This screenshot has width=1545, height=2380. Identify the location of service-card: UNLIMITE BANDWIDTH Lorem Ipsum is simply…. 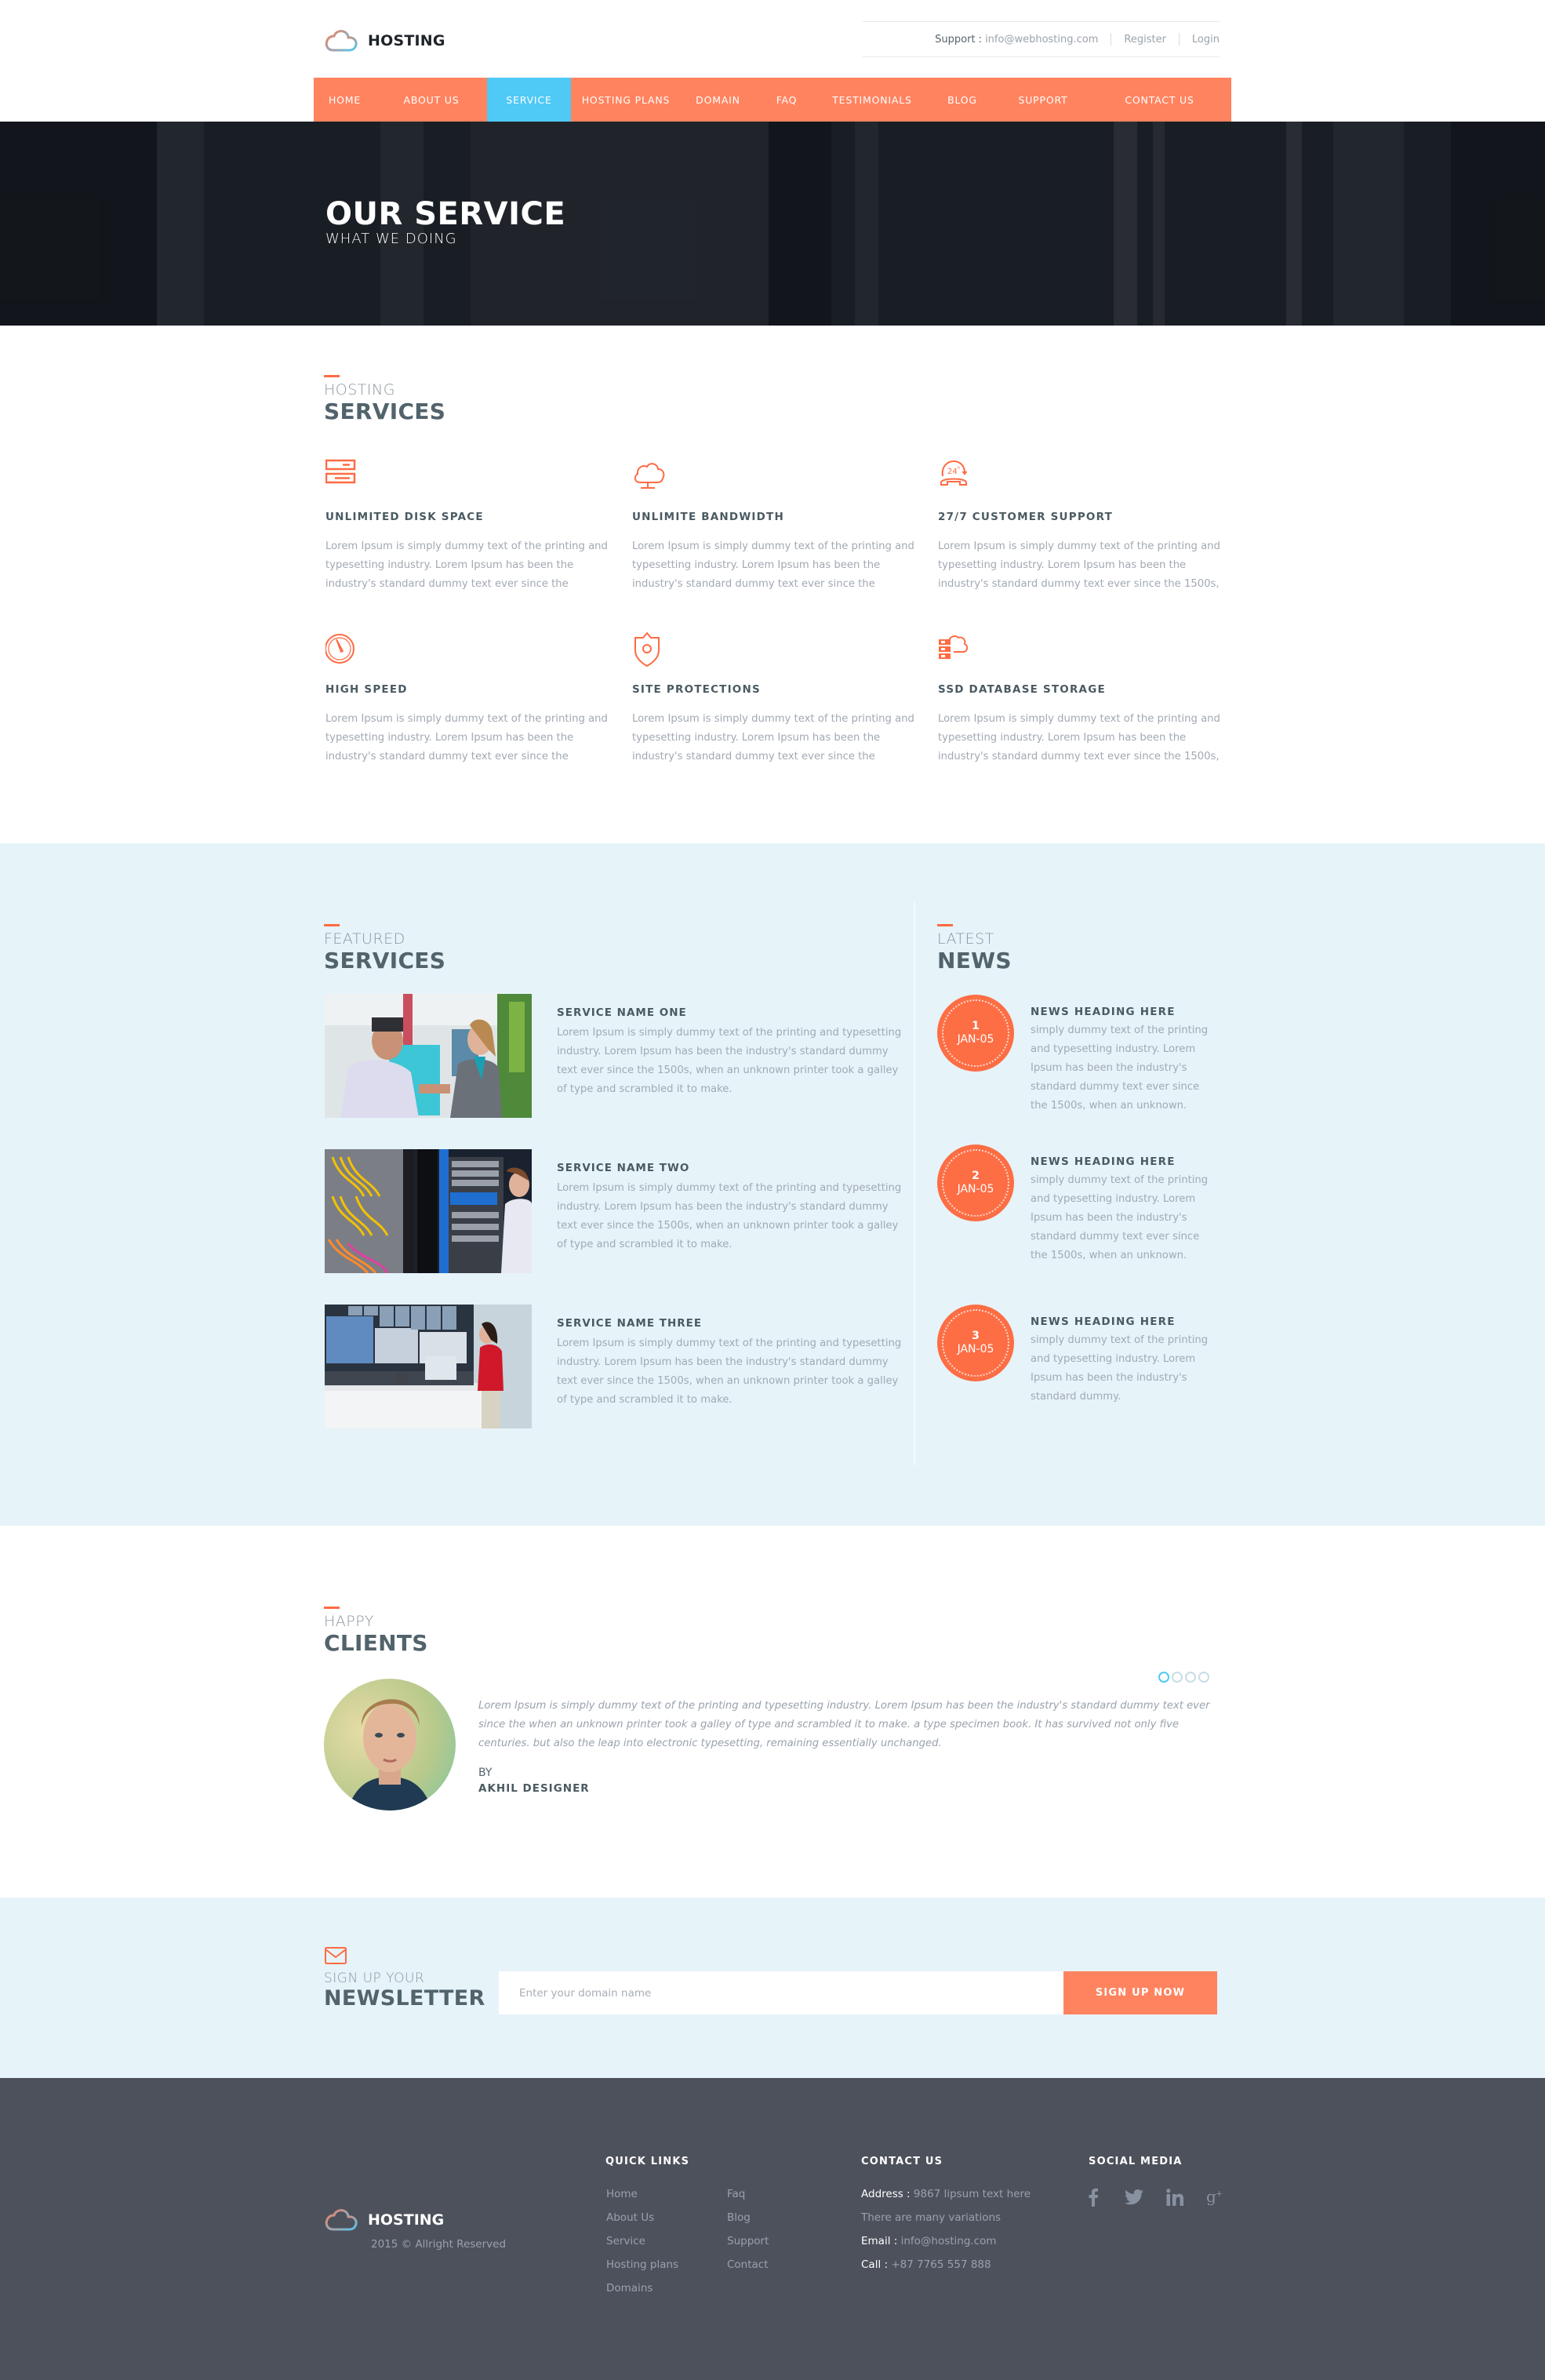
(773, 526).